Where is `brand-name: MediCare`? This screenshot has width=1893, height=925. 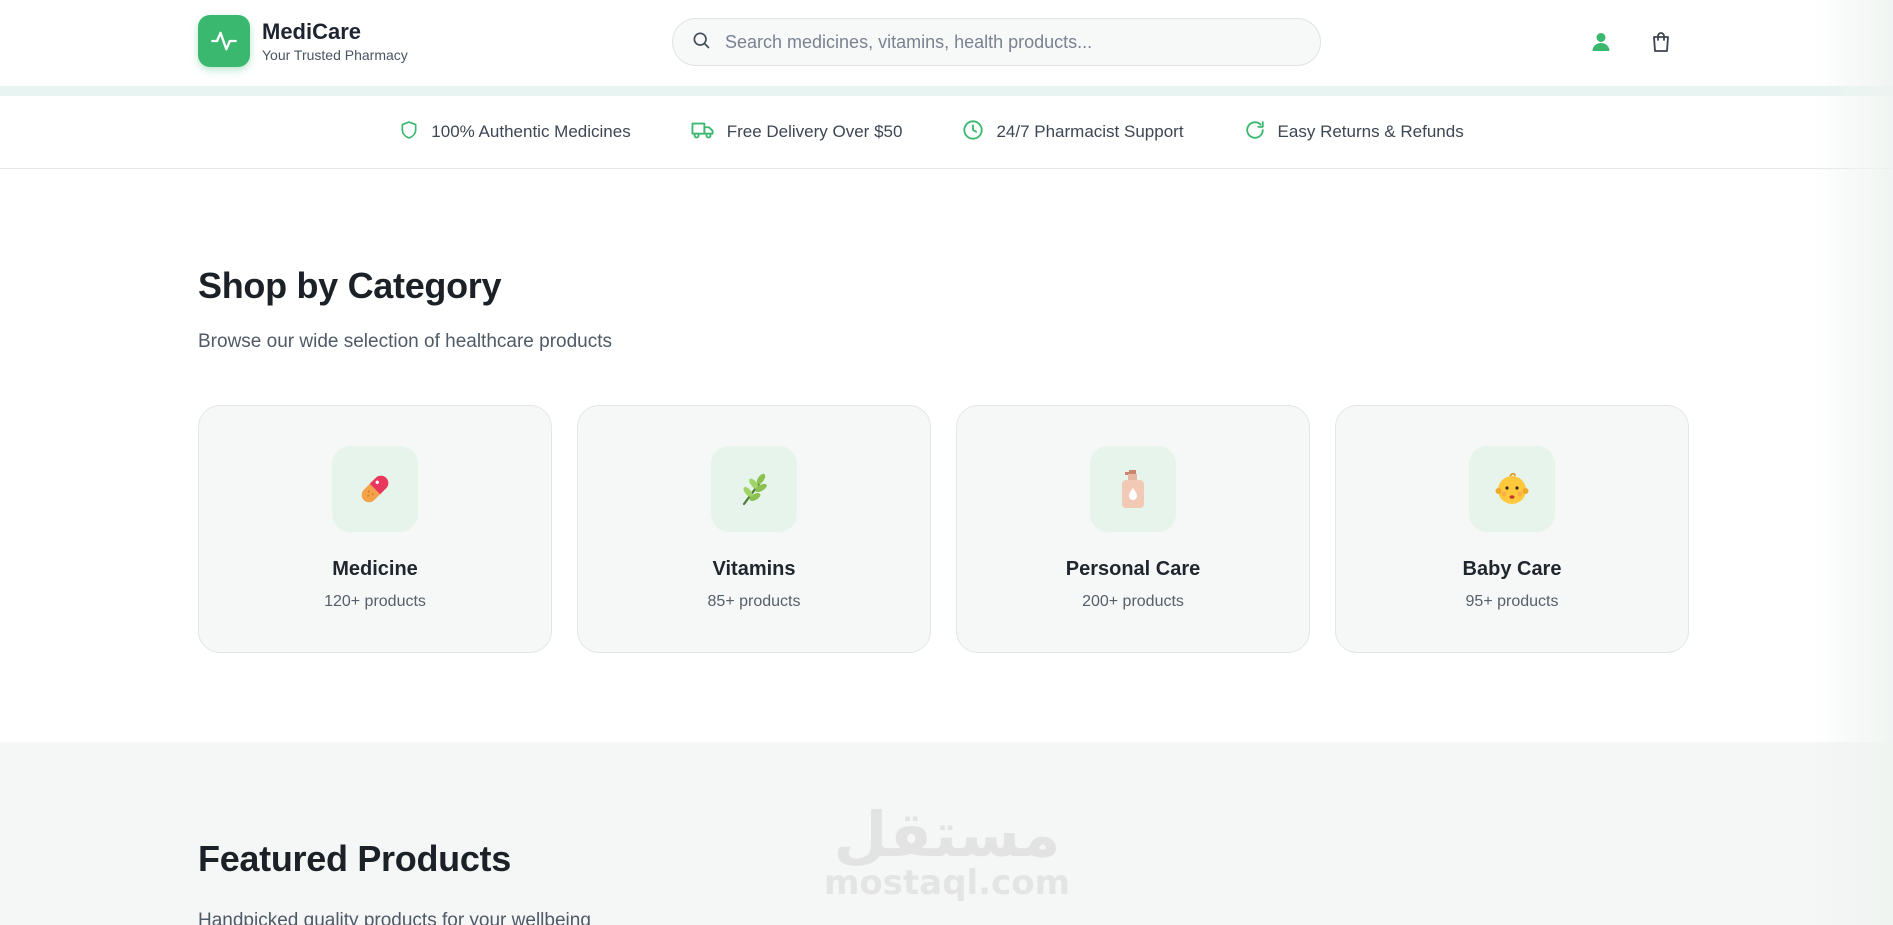 brand-name: MediCare is located at coordinates (312, 31).